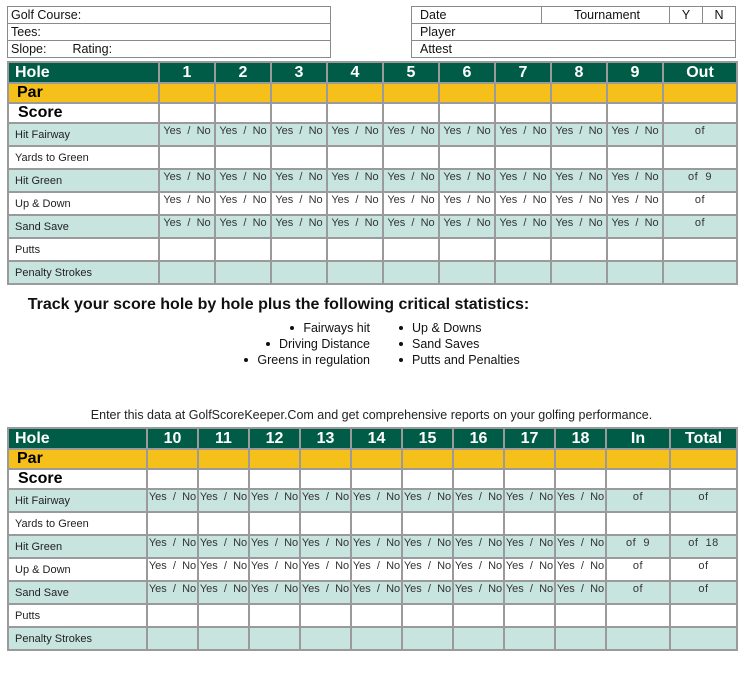 This screenshot has width=743, height=673. Describe the element at coordinates (703, 592) in the screenshot. I see `stat-total-cell: of` at that location.